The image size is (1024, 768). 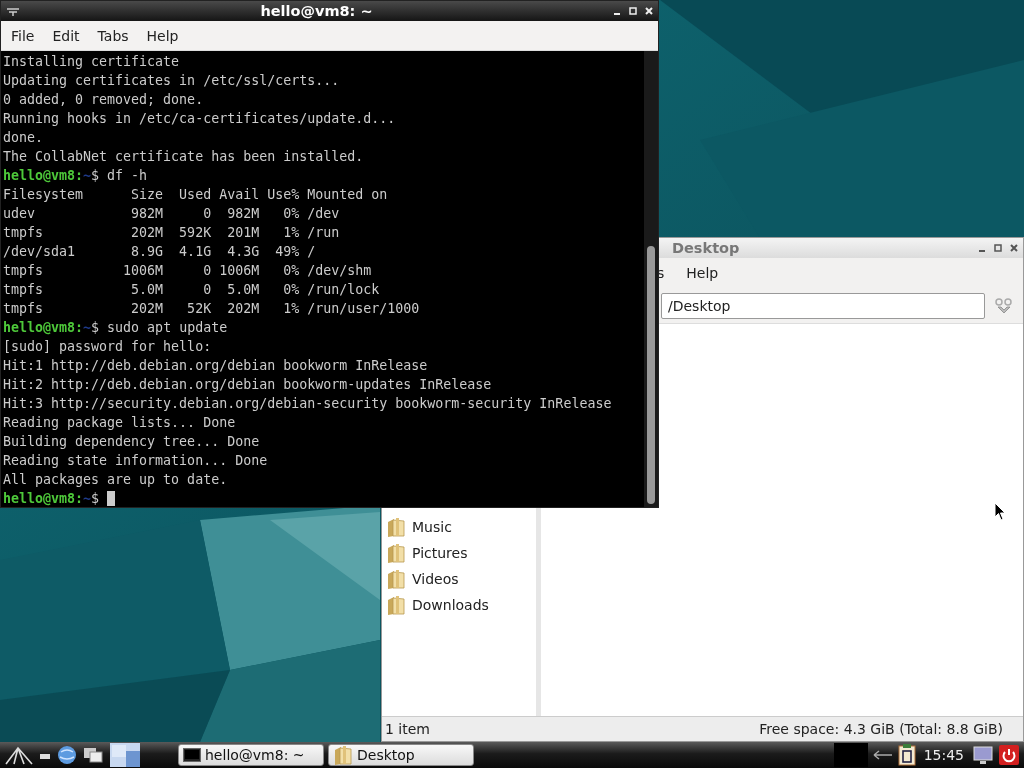 I want to click on menu-item: File, so click(x=23, y=35).